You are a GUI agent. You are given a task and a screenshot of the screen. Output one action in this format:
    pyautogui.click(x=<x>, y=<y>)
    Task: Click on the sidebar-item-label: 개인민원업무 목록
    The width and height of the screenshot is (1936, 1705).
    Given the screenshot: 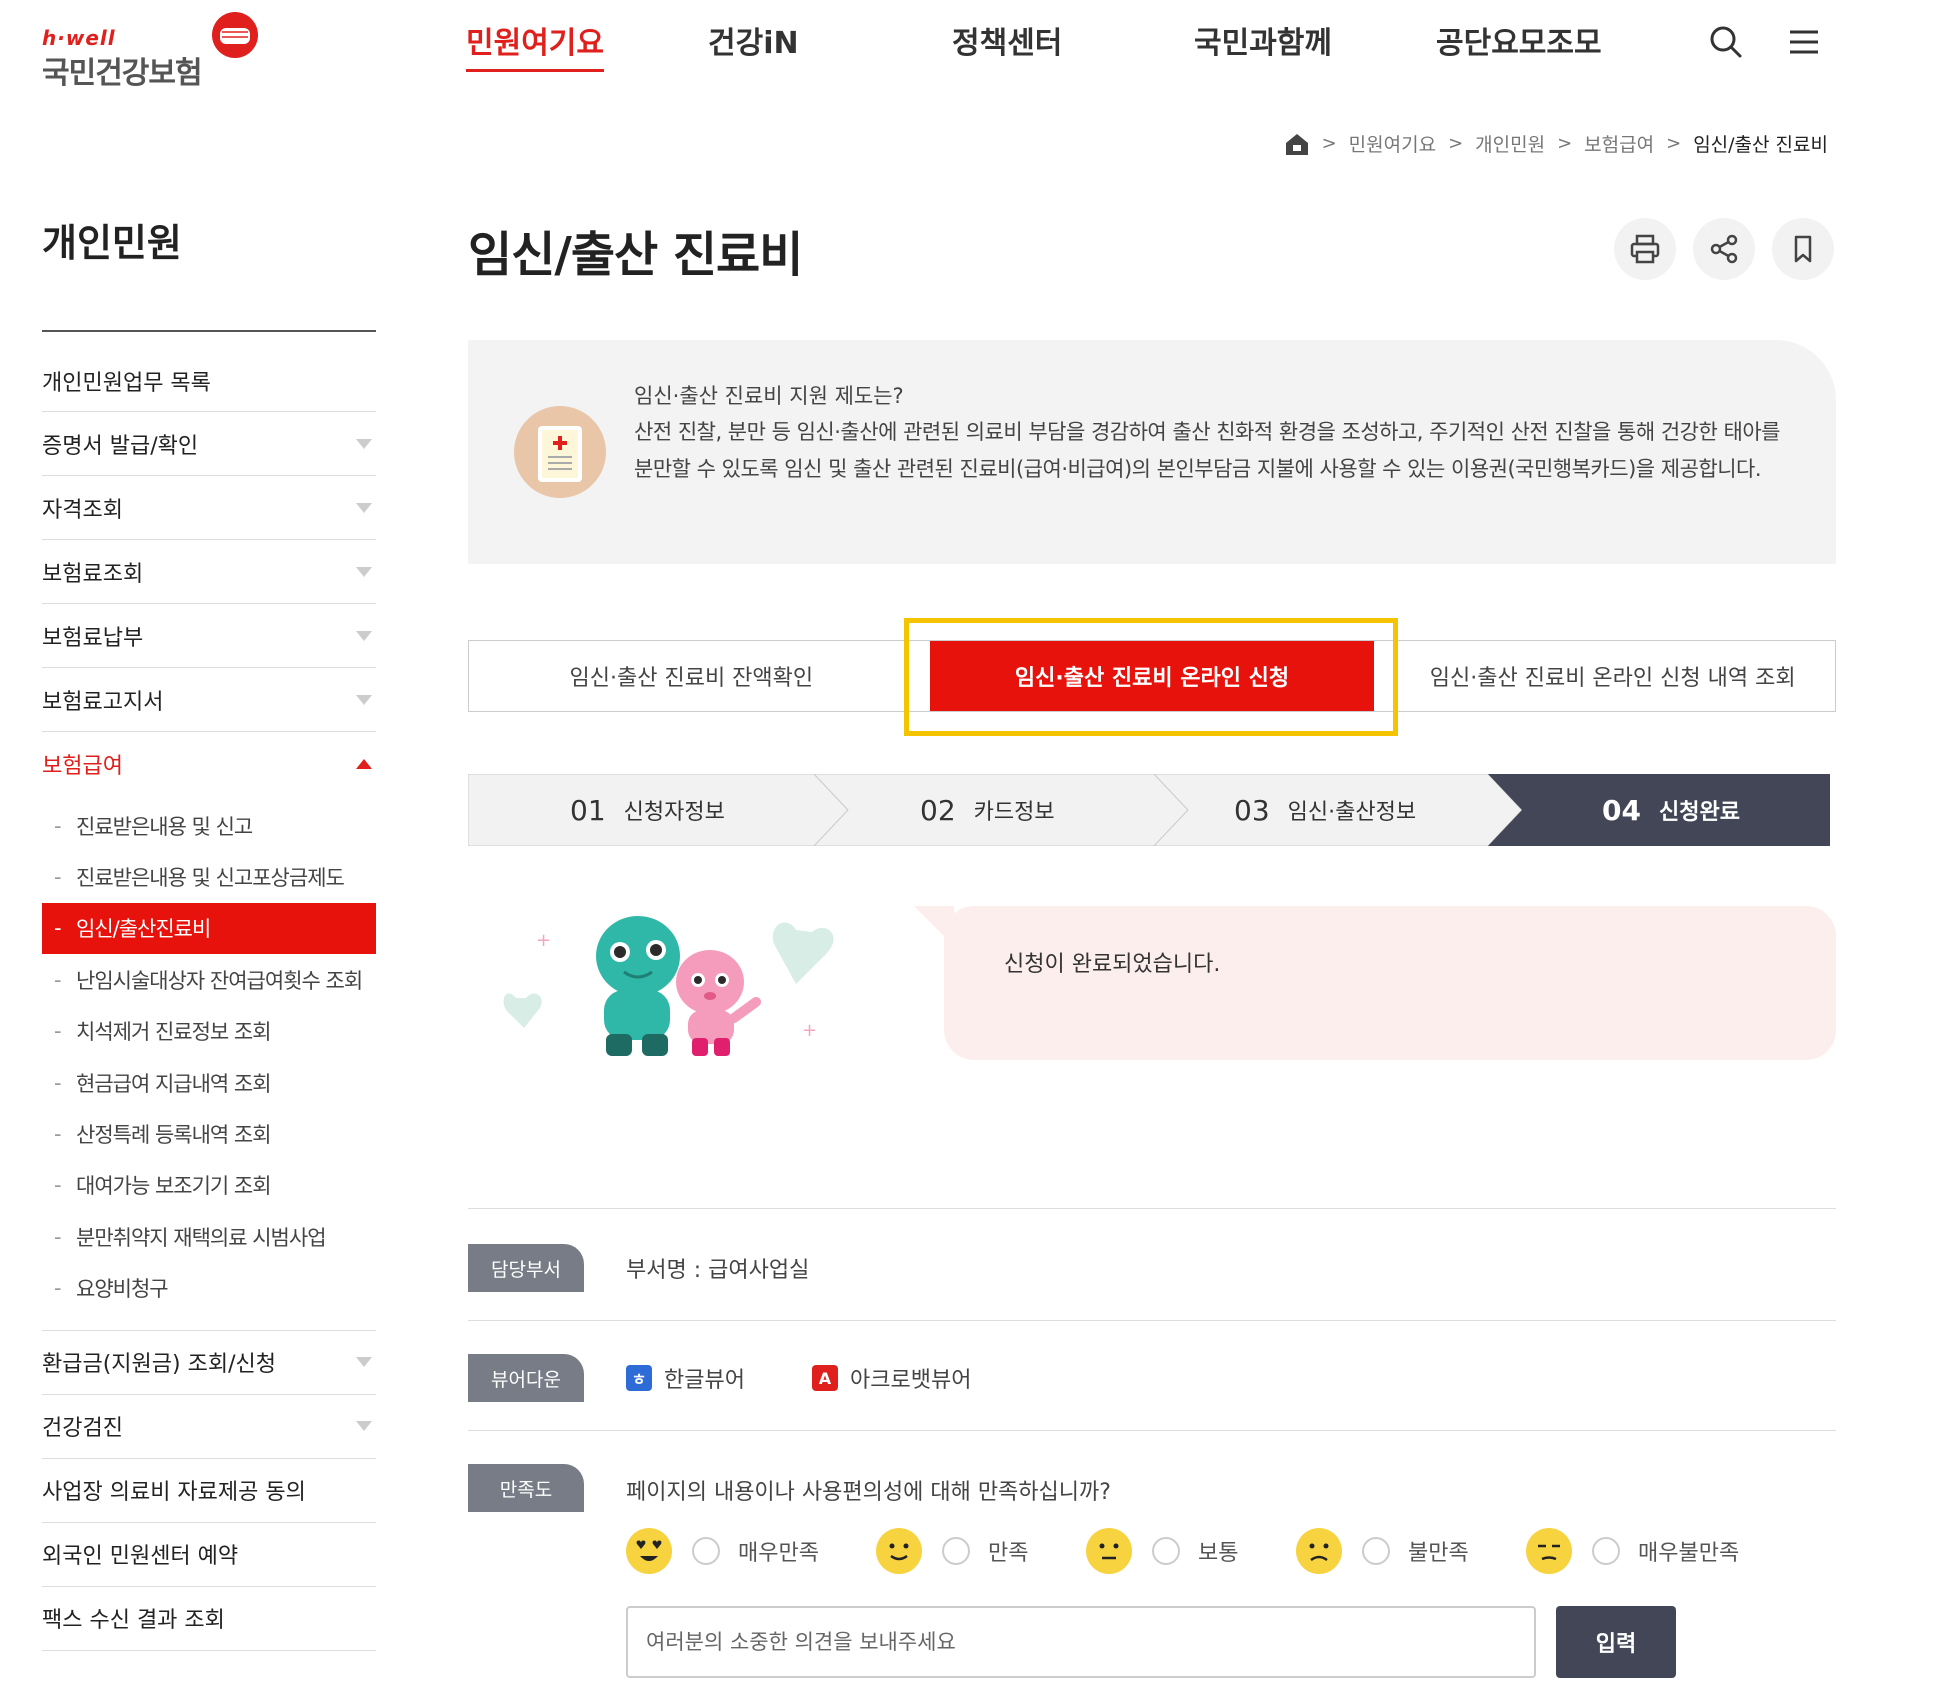 What is the action you would take?
    pyautogui.click(x=126, y=383)
    